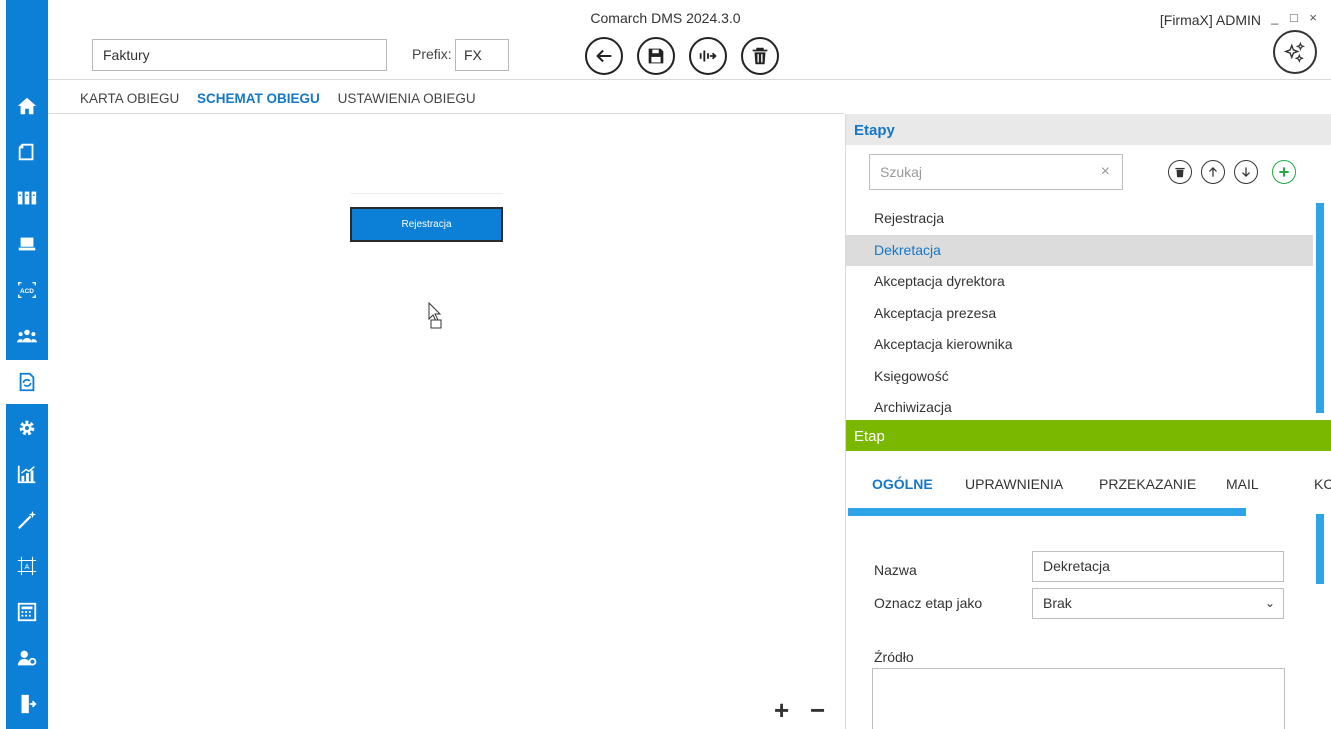 The width and height of the screenshot is (1331, 729). I want to click on clear-search-icon: ×, so click(1105, 172).